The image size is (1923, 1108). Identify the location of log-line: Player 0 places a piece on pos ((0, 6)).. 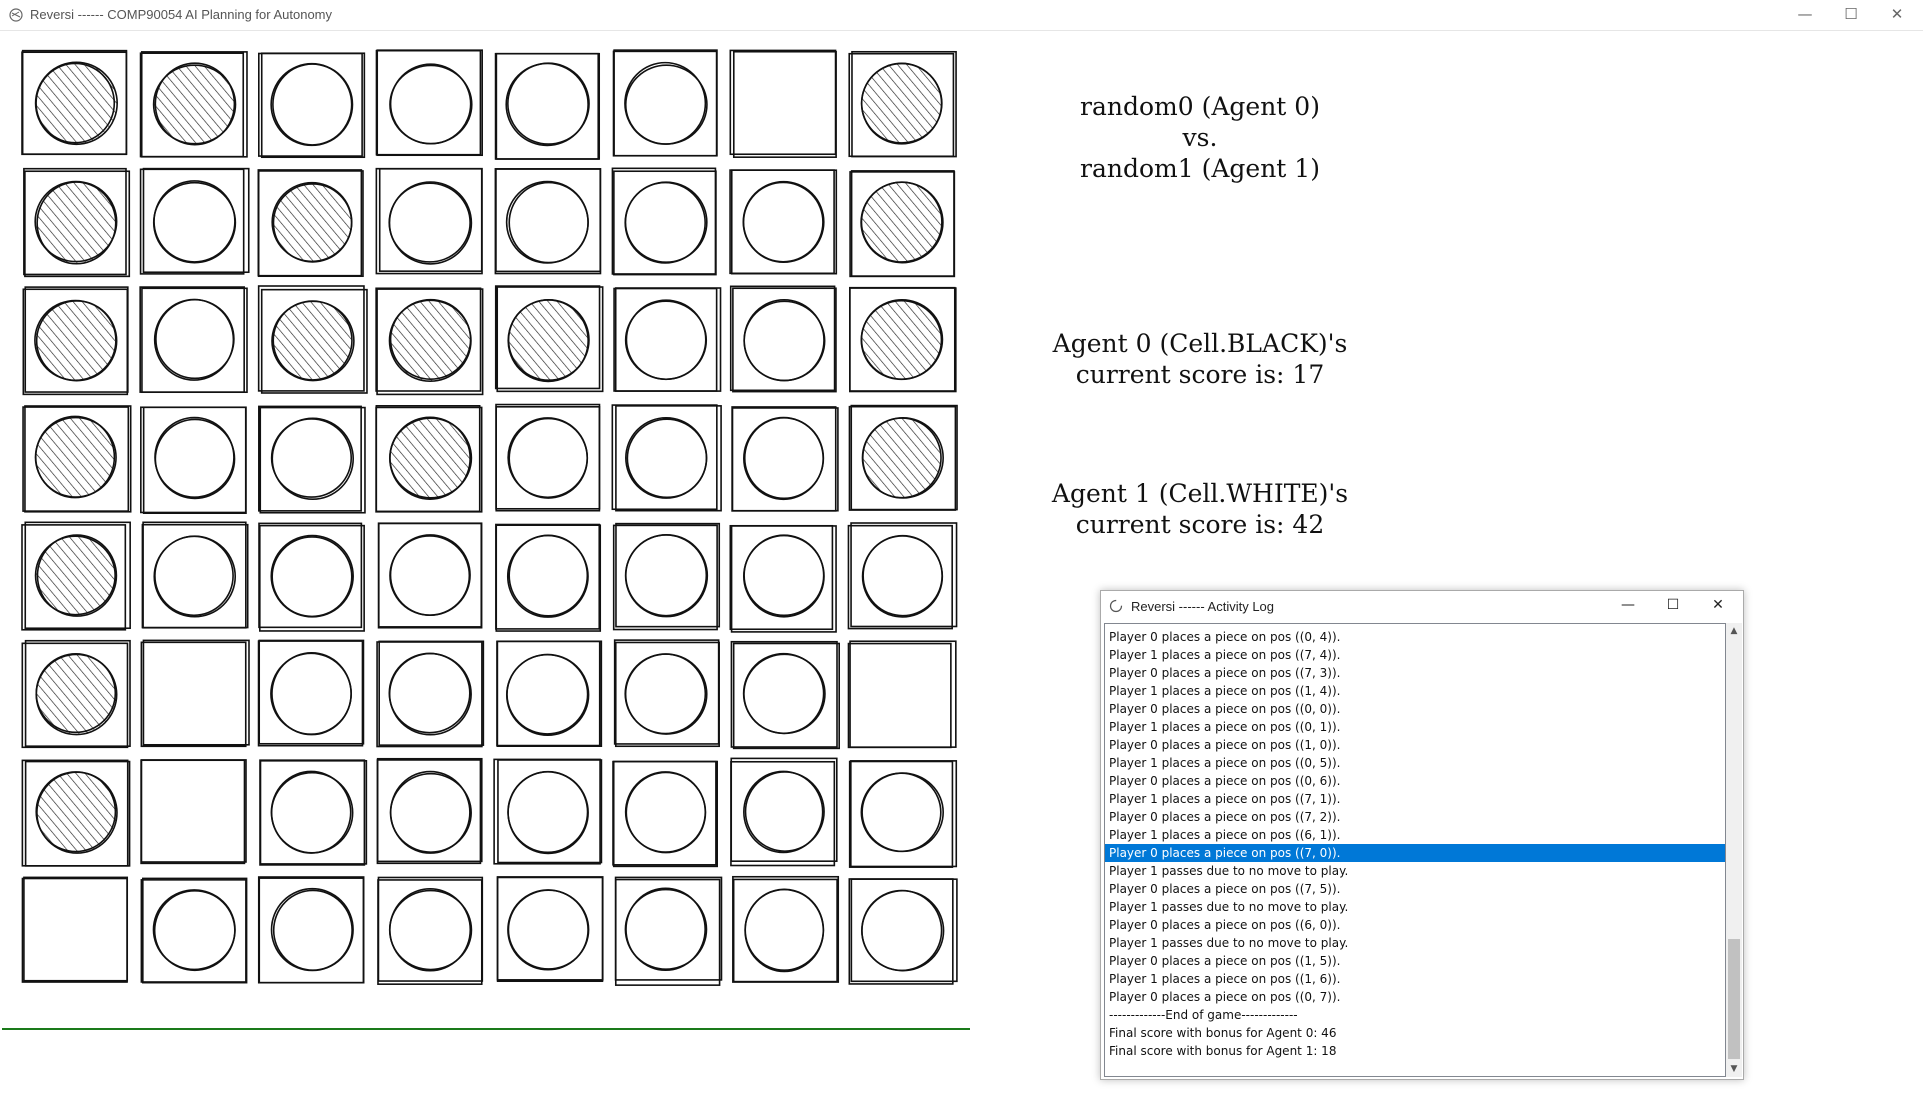
(1415, 781).